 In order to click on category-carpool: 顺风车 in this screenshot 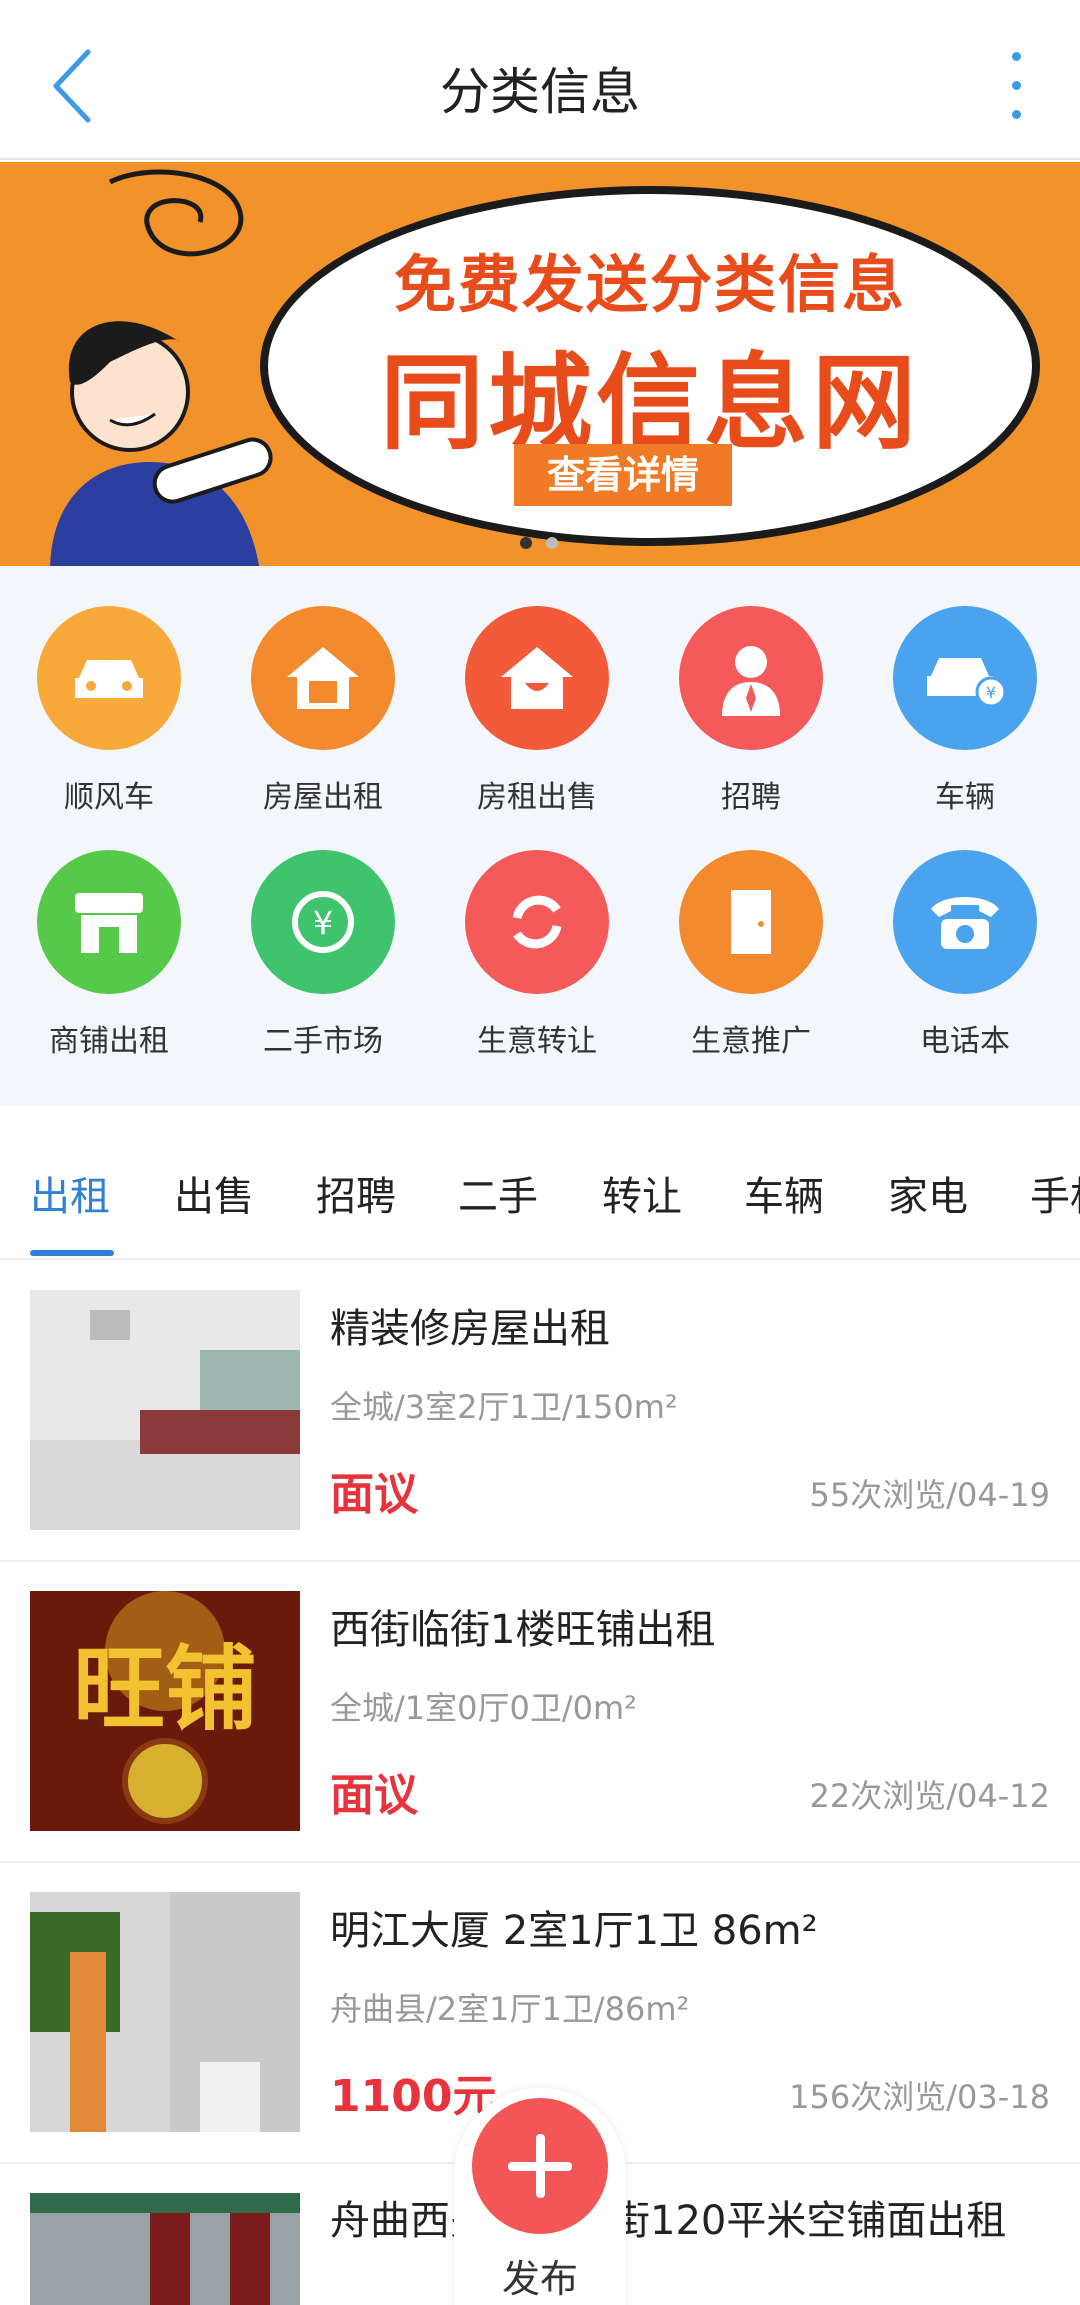, I will do `click(109, 716)`.